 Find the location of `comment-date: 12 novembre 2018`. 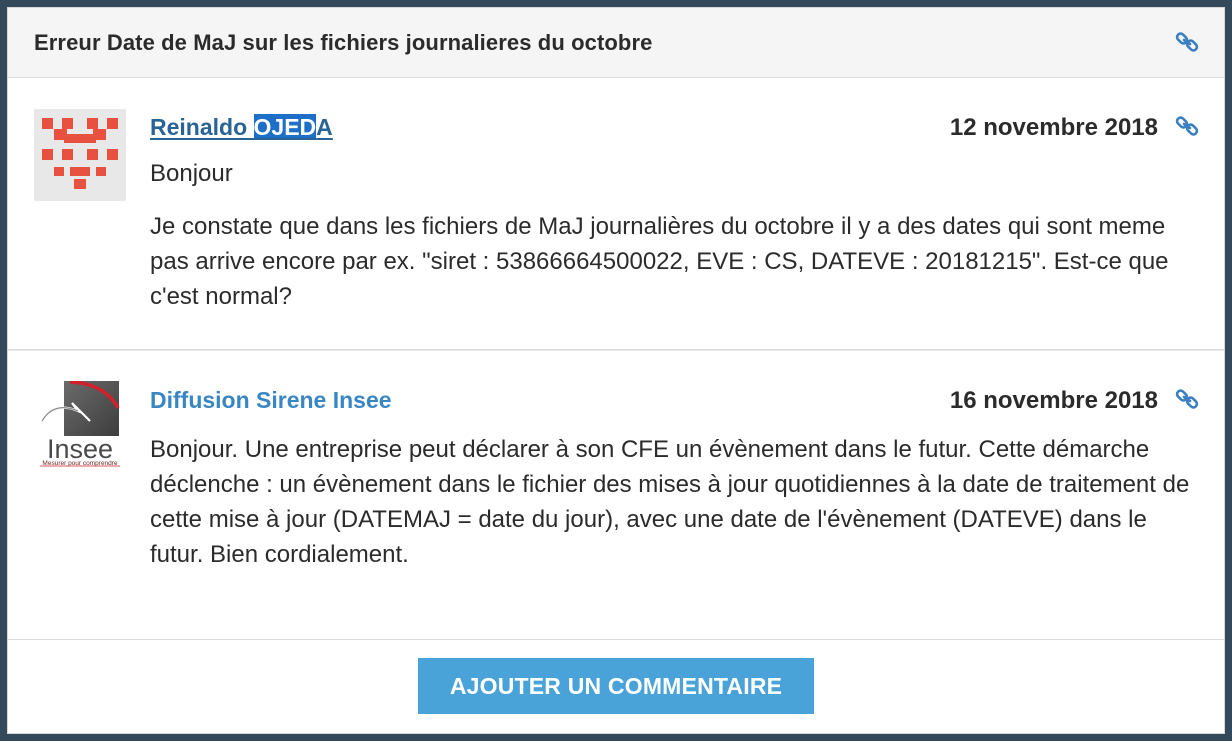

comment-date: 12 novembre 2018 is located at coordinates (1053, 127).